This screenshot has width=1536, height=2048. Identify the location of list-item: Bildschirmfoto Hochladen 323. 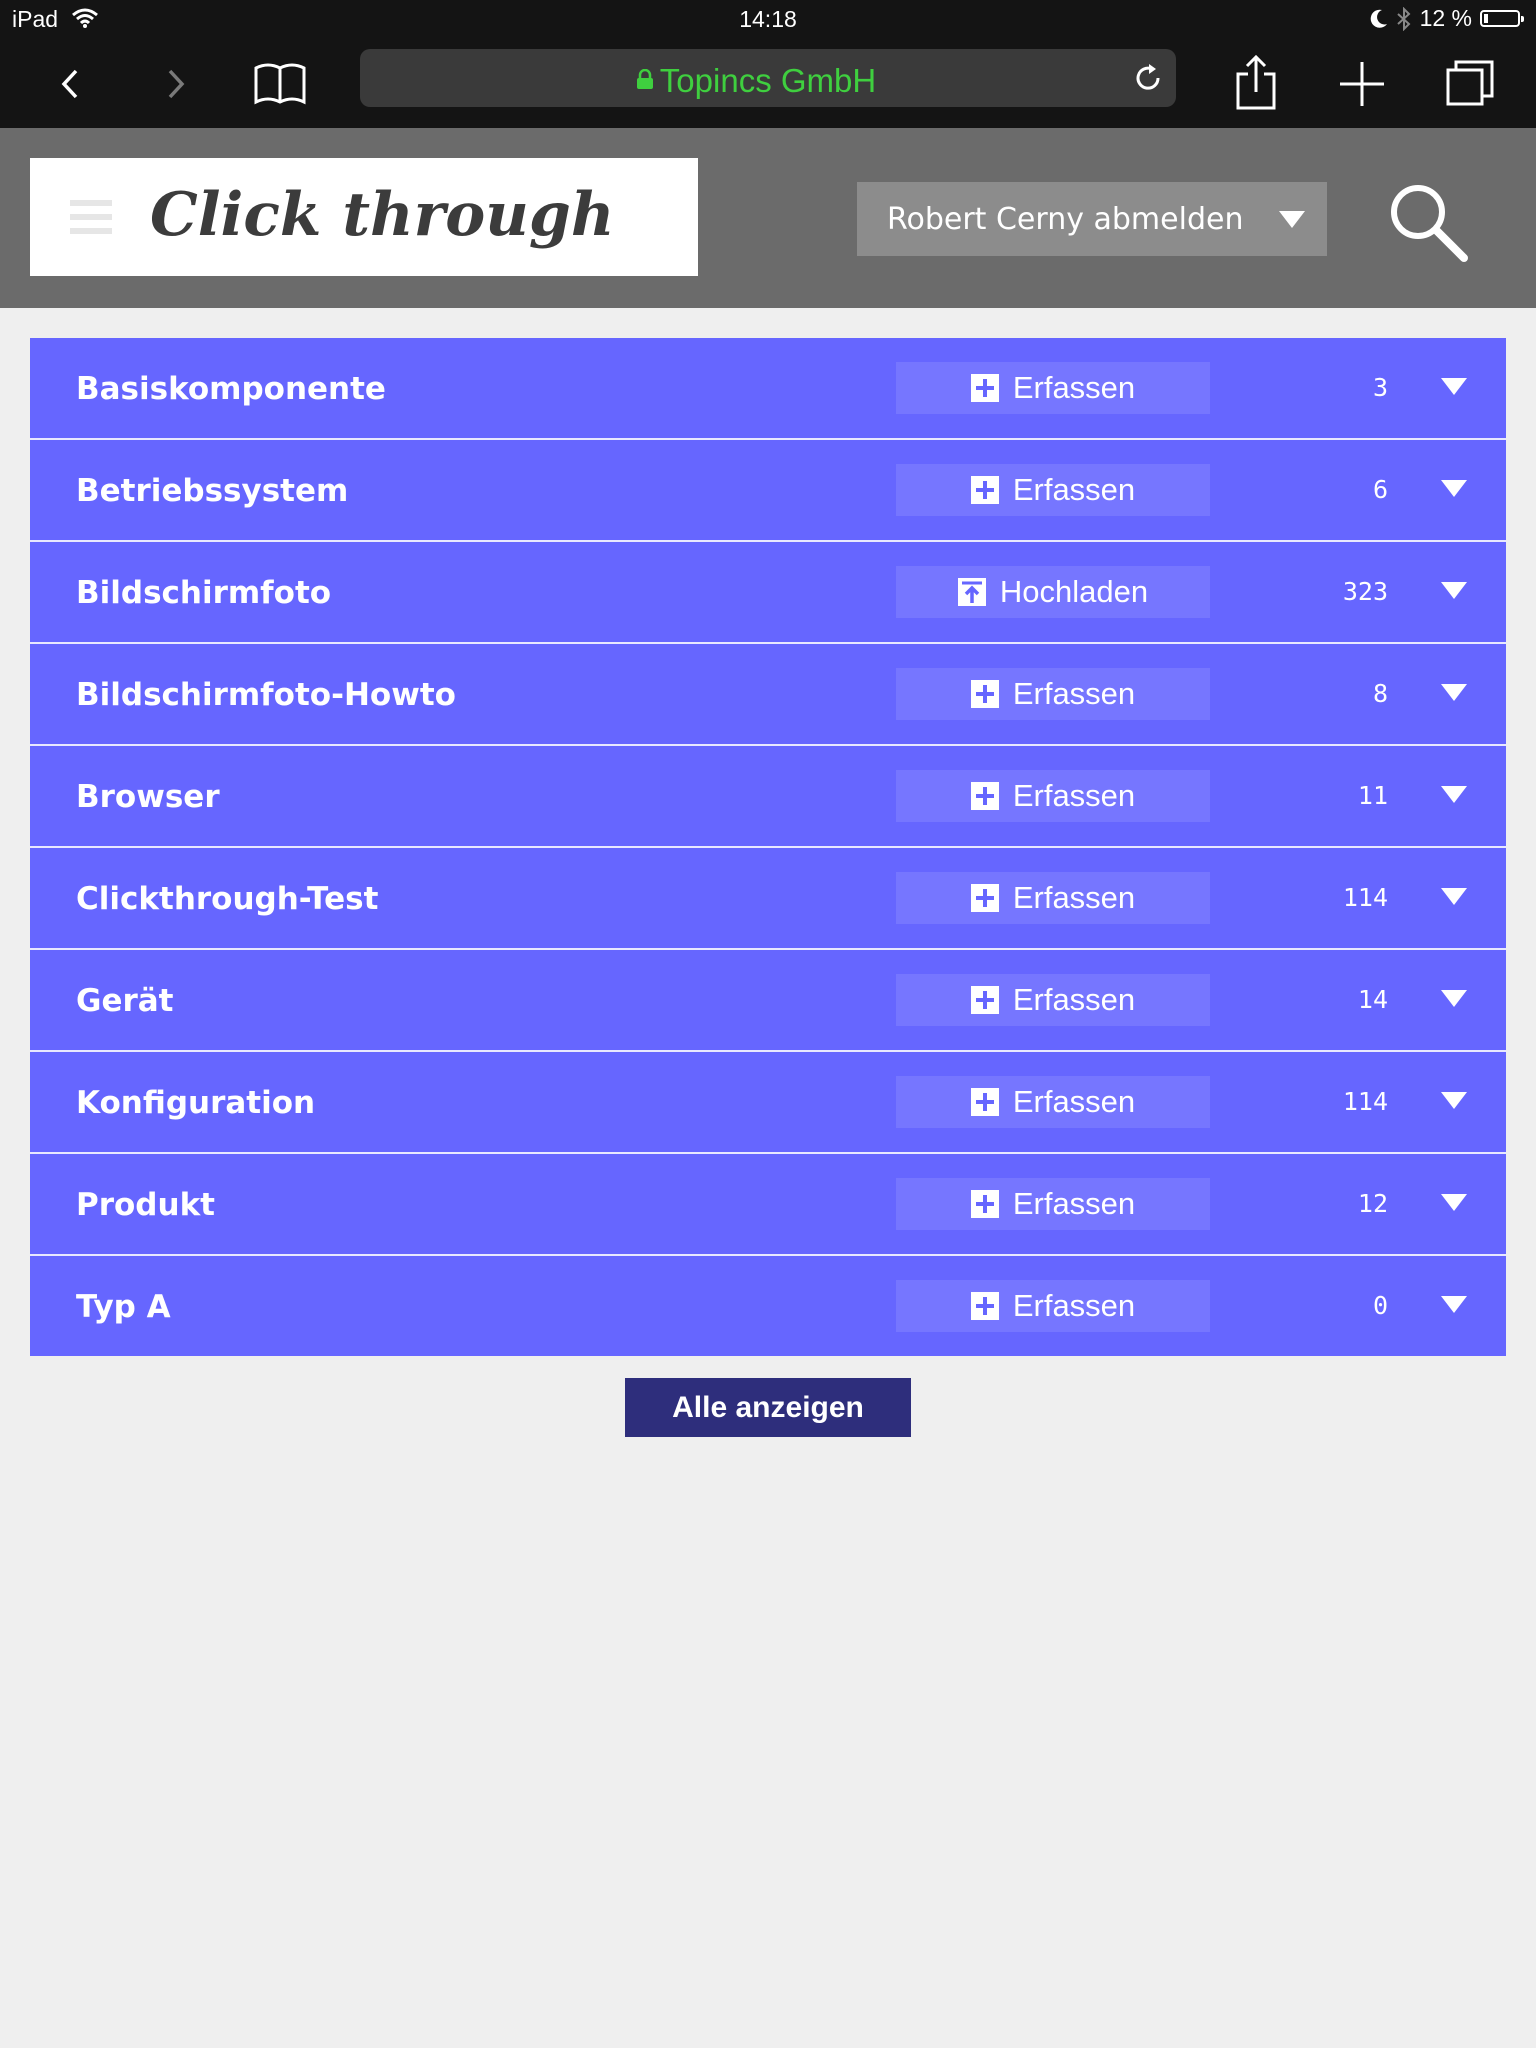
(768, 593).